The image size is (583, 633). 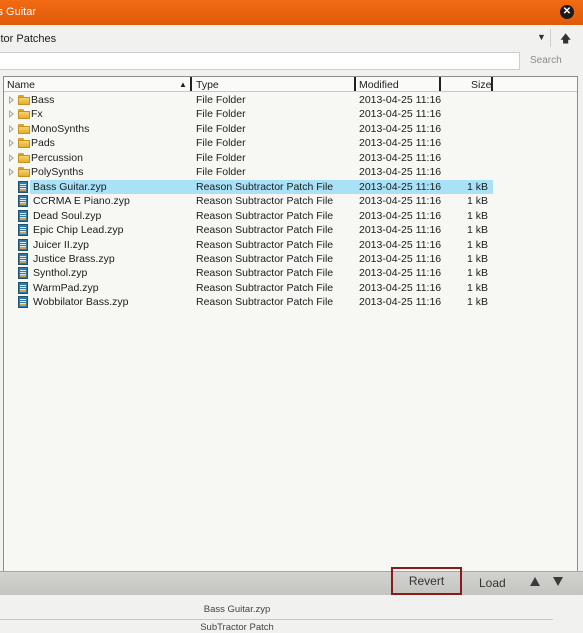 What do you see at coordinates (541, 37) in the screenshot?
I see `location-dropdown-icon: ▼` at bounding box center [541, 37].